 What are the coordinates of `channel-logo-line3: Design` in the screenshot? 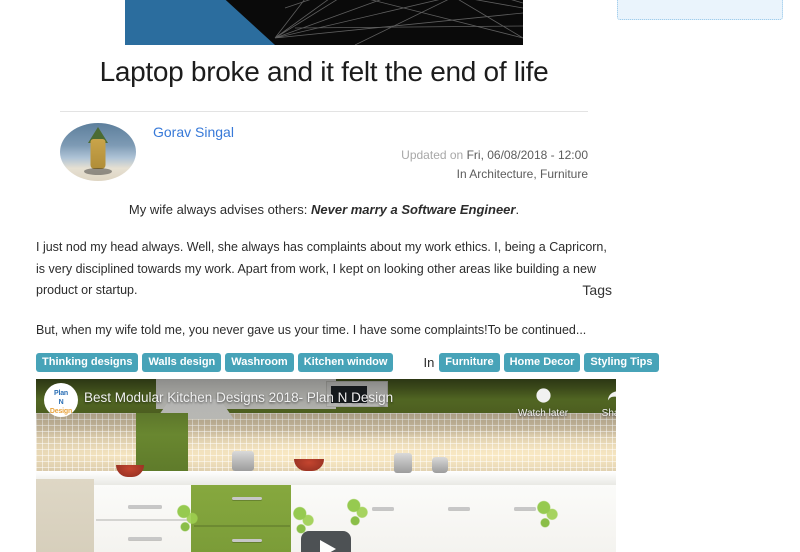 It's located at (61, 412).